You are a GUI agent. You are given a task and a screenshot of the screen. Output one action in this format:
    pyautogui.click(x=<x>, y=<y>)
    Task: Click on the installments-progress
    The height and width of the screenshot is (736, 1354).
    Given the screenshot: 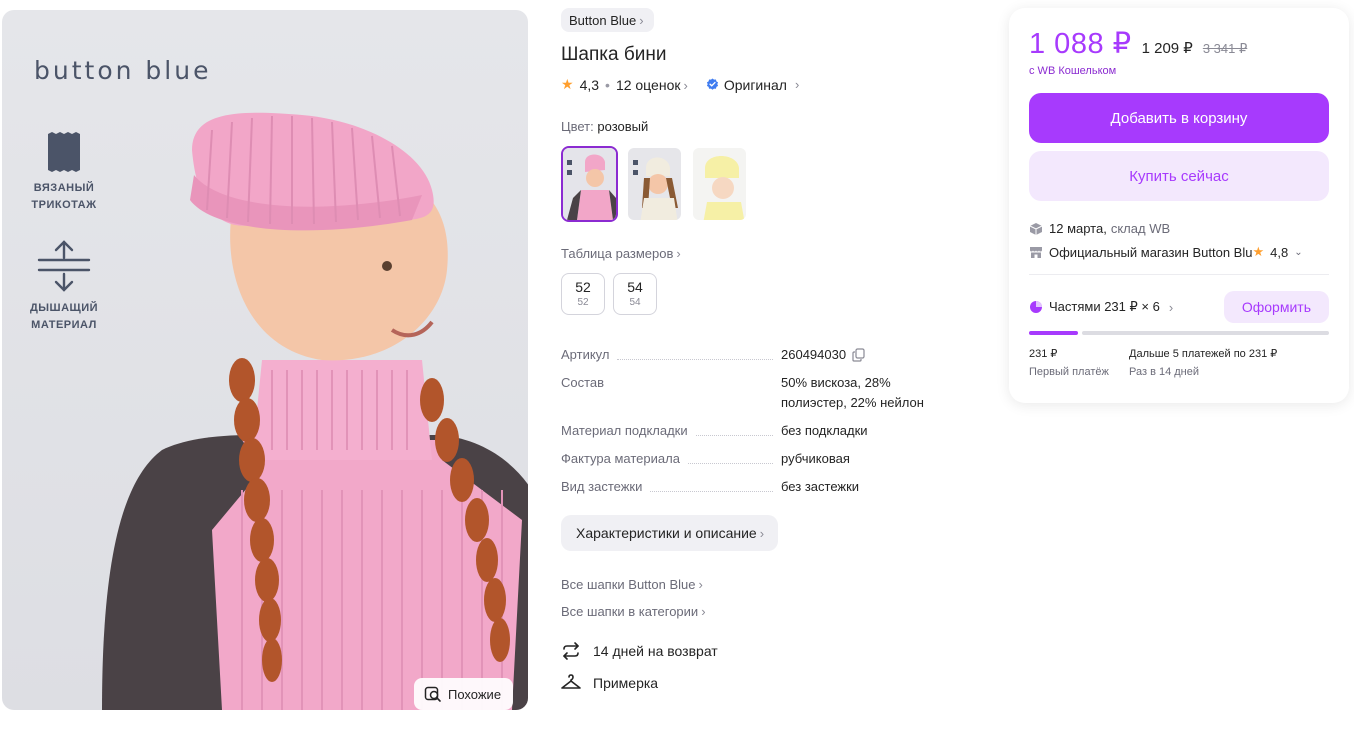 What is the action you would take?
    pyautogui.click(x=1179, y=333)
    